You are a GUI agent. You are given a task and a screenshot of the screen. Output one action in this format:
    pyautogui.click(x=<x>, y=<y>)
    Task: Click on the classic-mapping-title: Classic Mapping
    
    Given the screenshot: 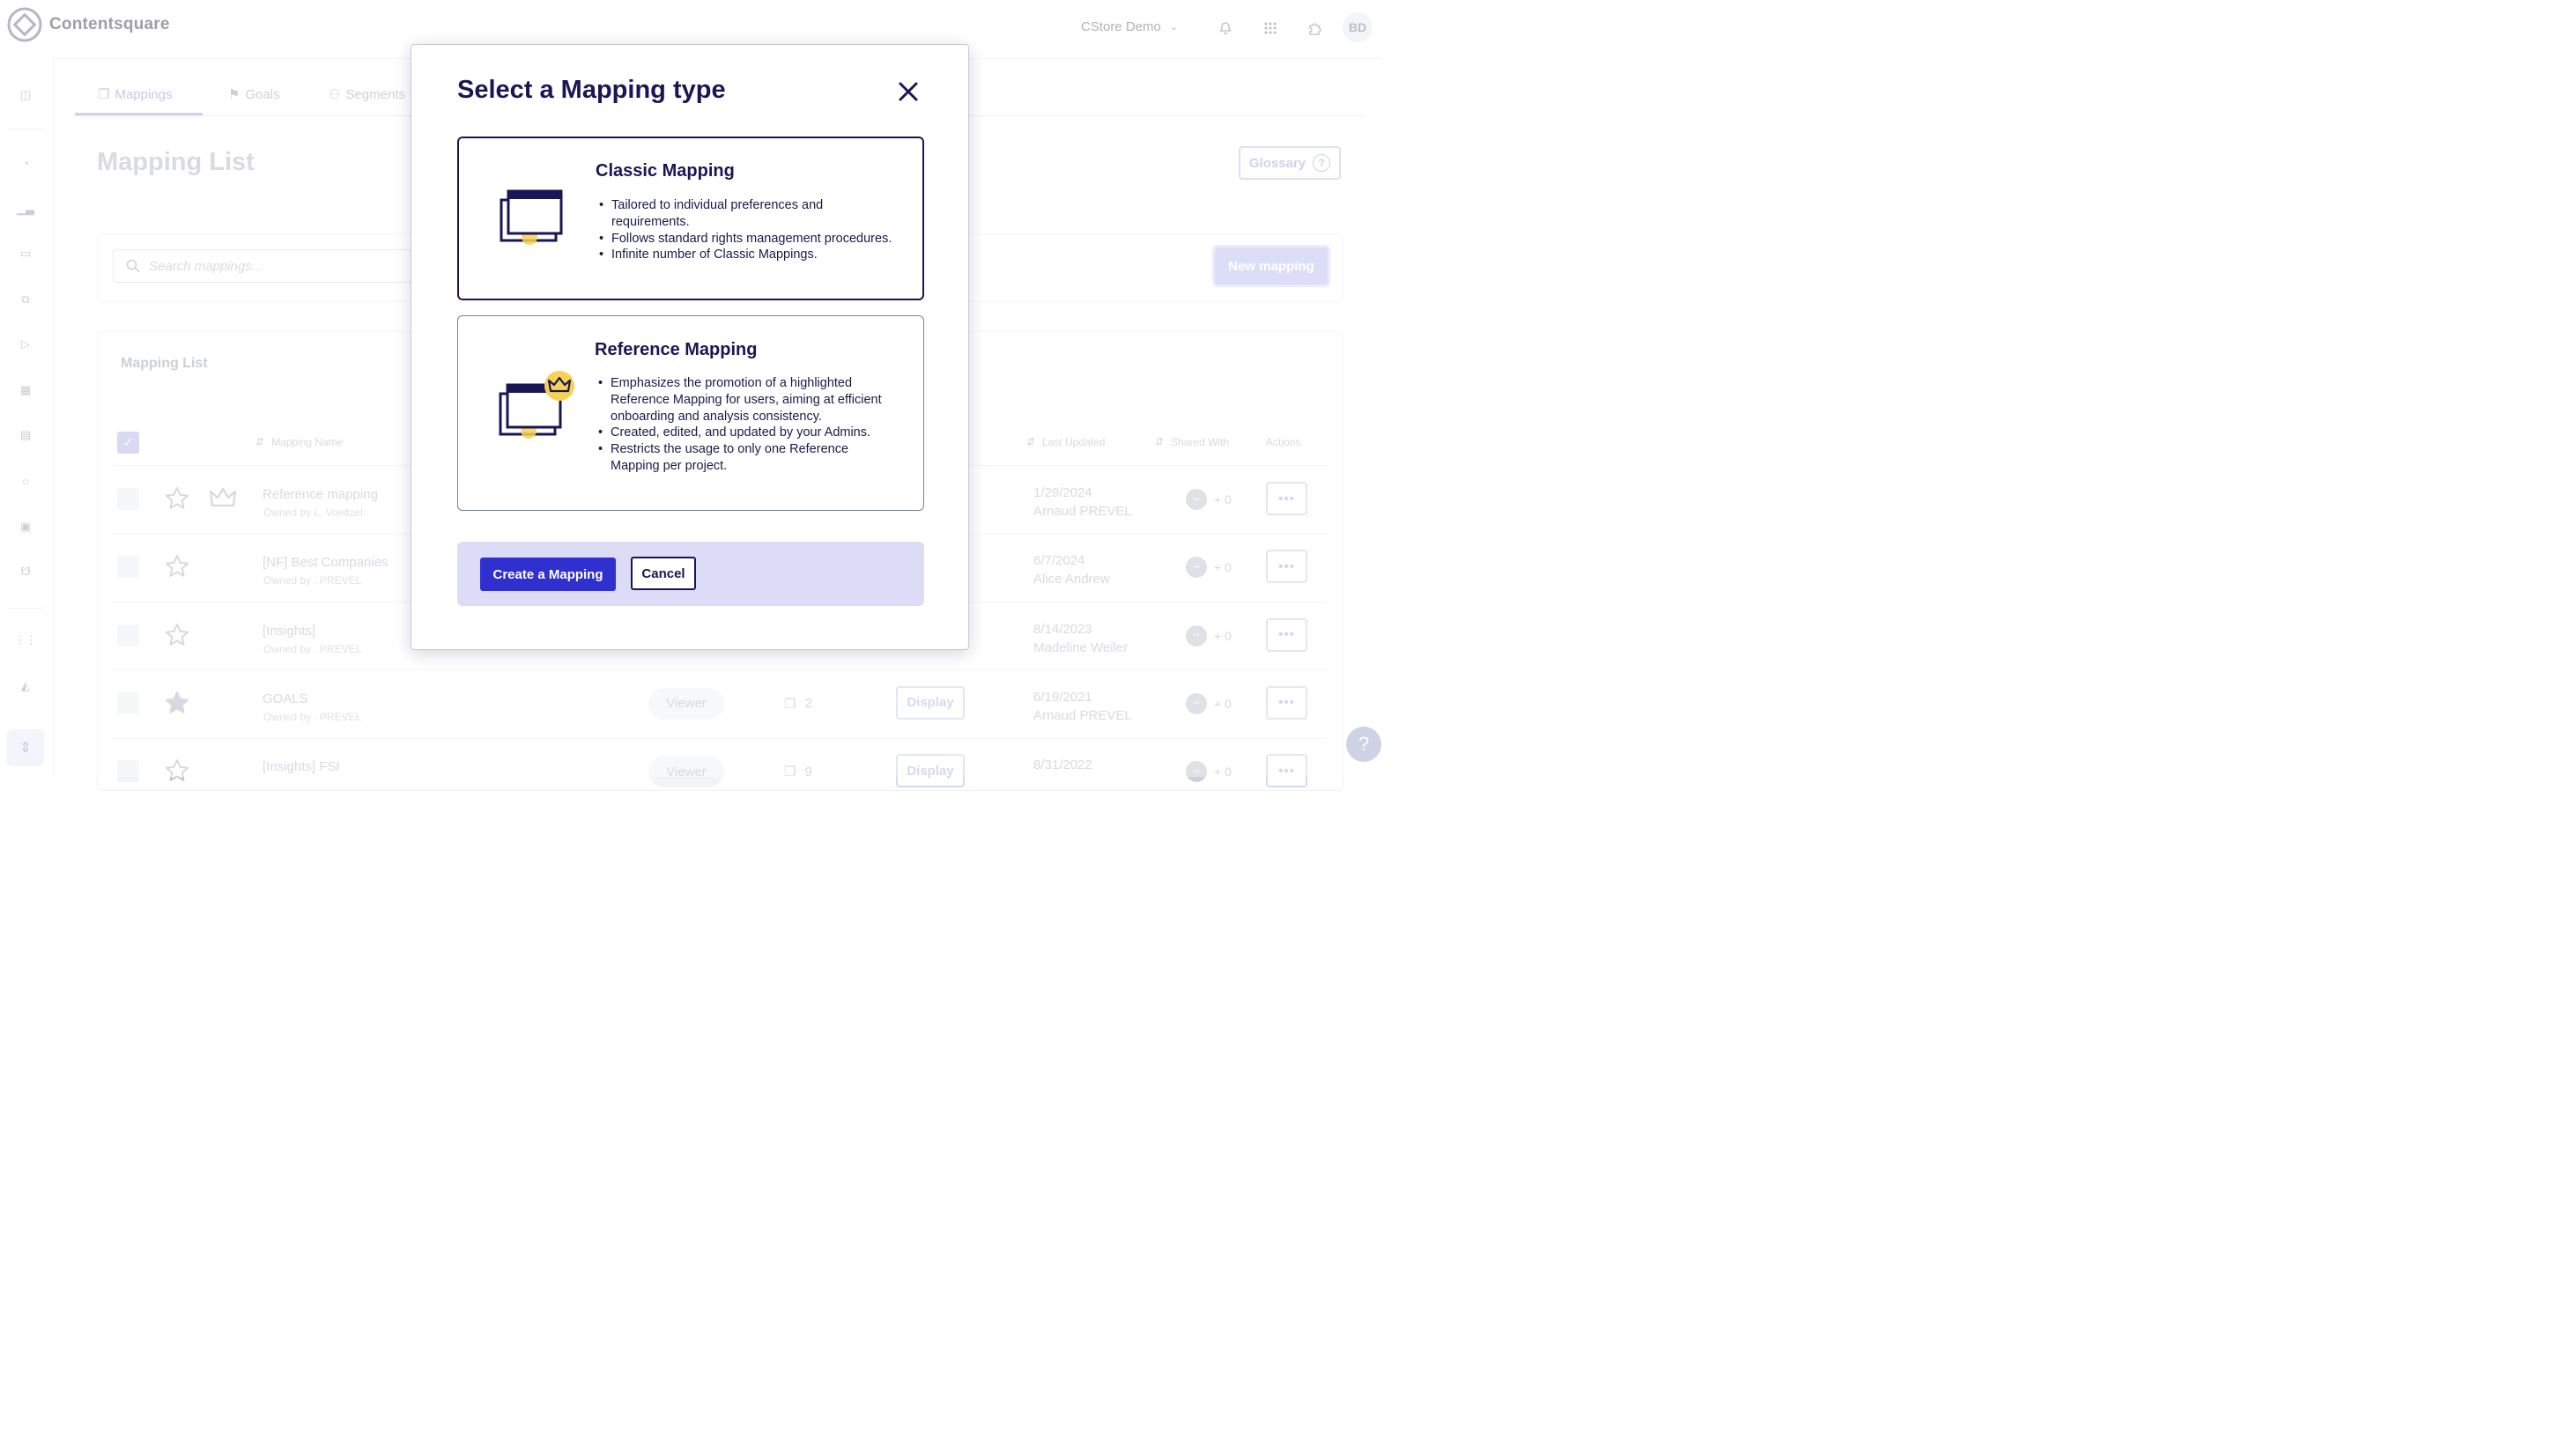 What is the action you would take?
    pyautogui.click(x=666, y=171)
    